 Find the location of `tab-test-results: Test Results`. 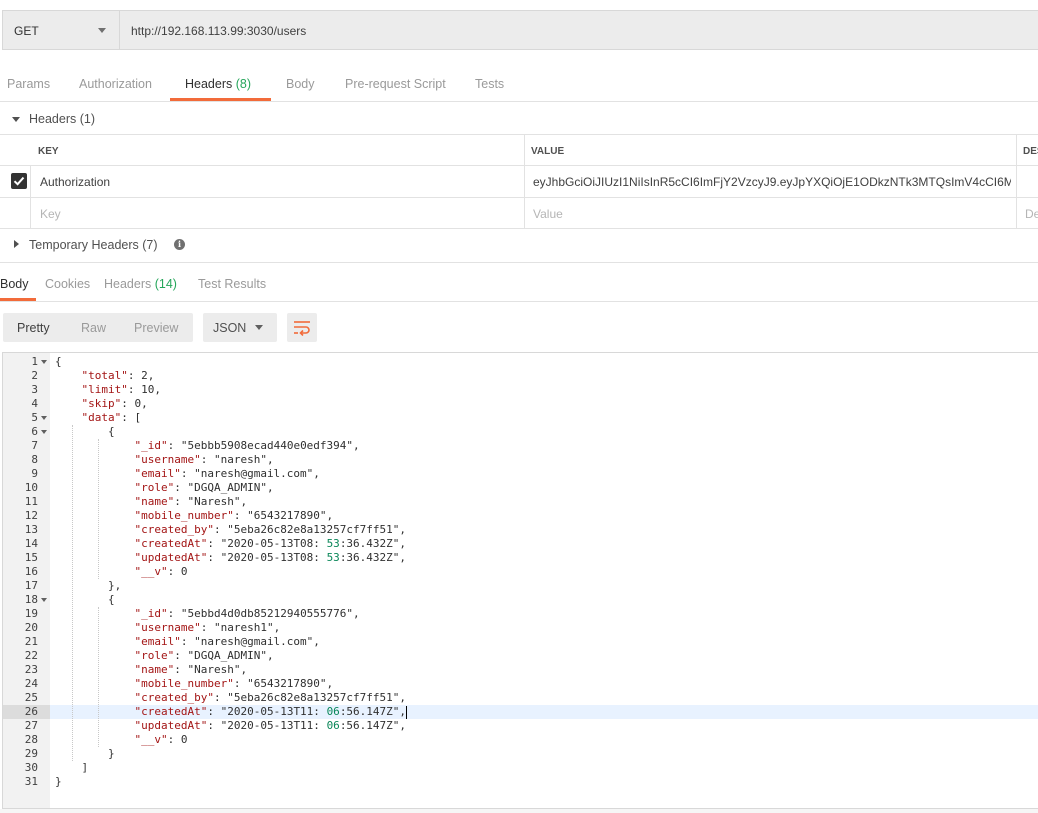

tab-test-results: Test Results is located at coordinates (232, 284).